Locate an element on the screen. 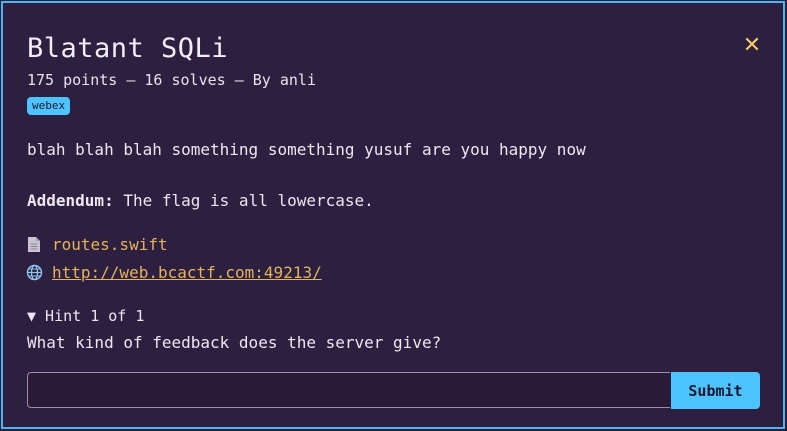  file-link-routes-swift: routes.swift is located at coordinates (110, 244).